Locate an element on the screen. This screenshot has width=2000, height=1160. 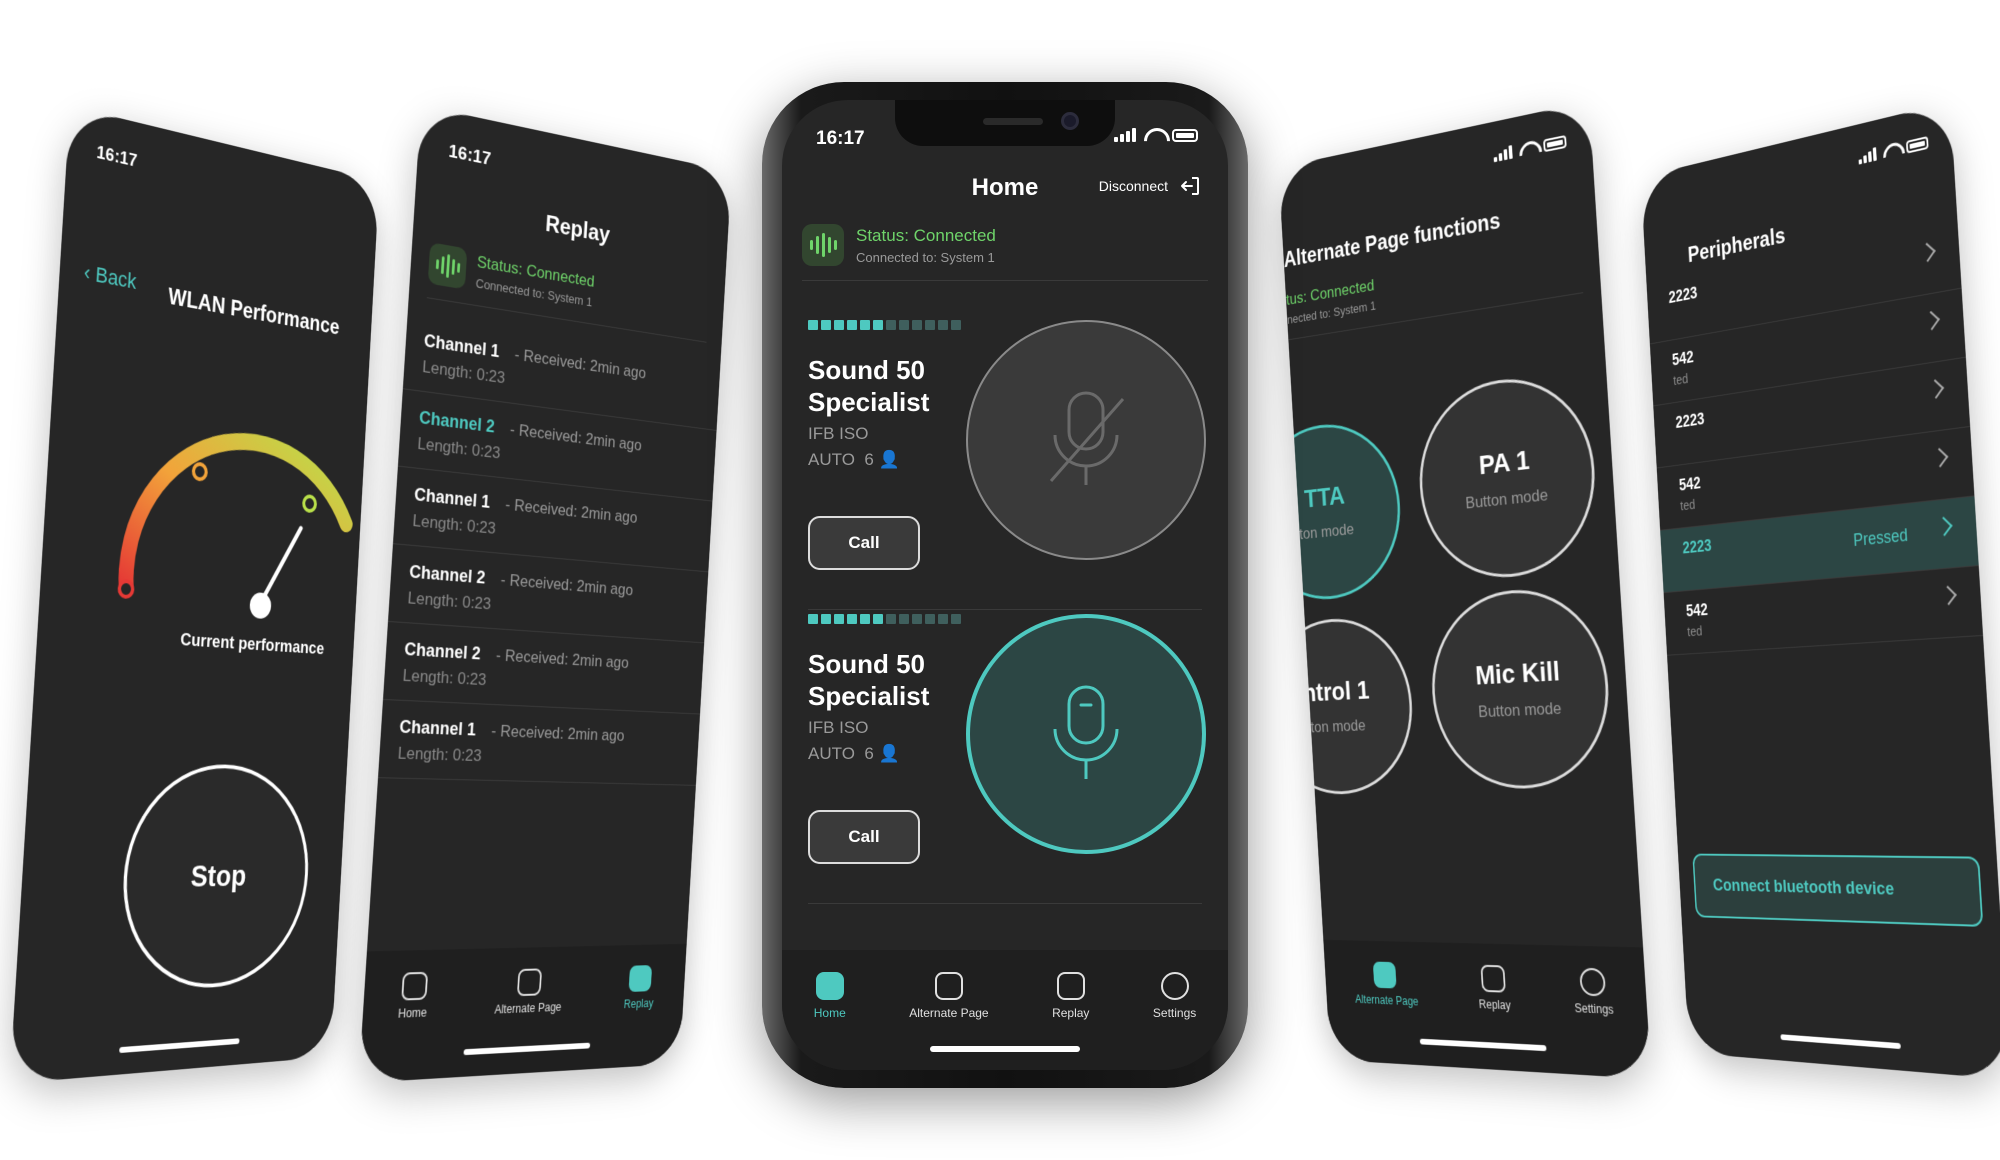
front-camera is located at coordinates (1070, 121).